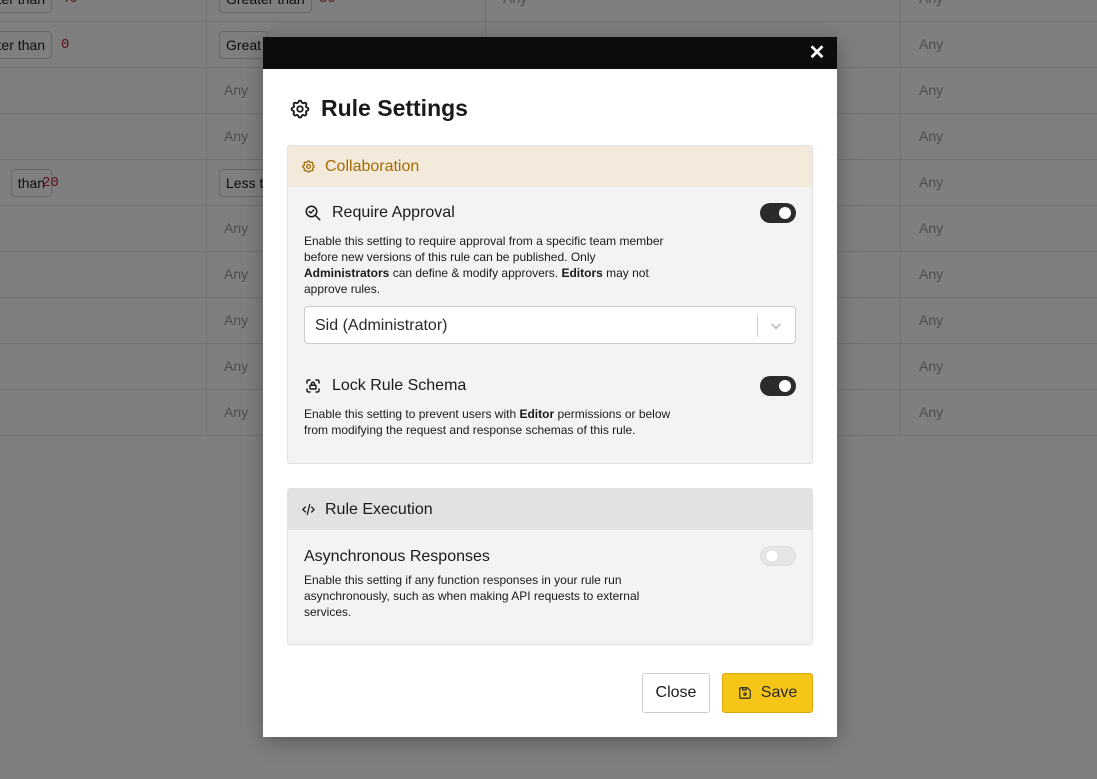  What do you see at coordinates (399, 385) in the screenshot?
I see `lock-schema-label: Lock Rule Schema` at bounding box center [399, 385].